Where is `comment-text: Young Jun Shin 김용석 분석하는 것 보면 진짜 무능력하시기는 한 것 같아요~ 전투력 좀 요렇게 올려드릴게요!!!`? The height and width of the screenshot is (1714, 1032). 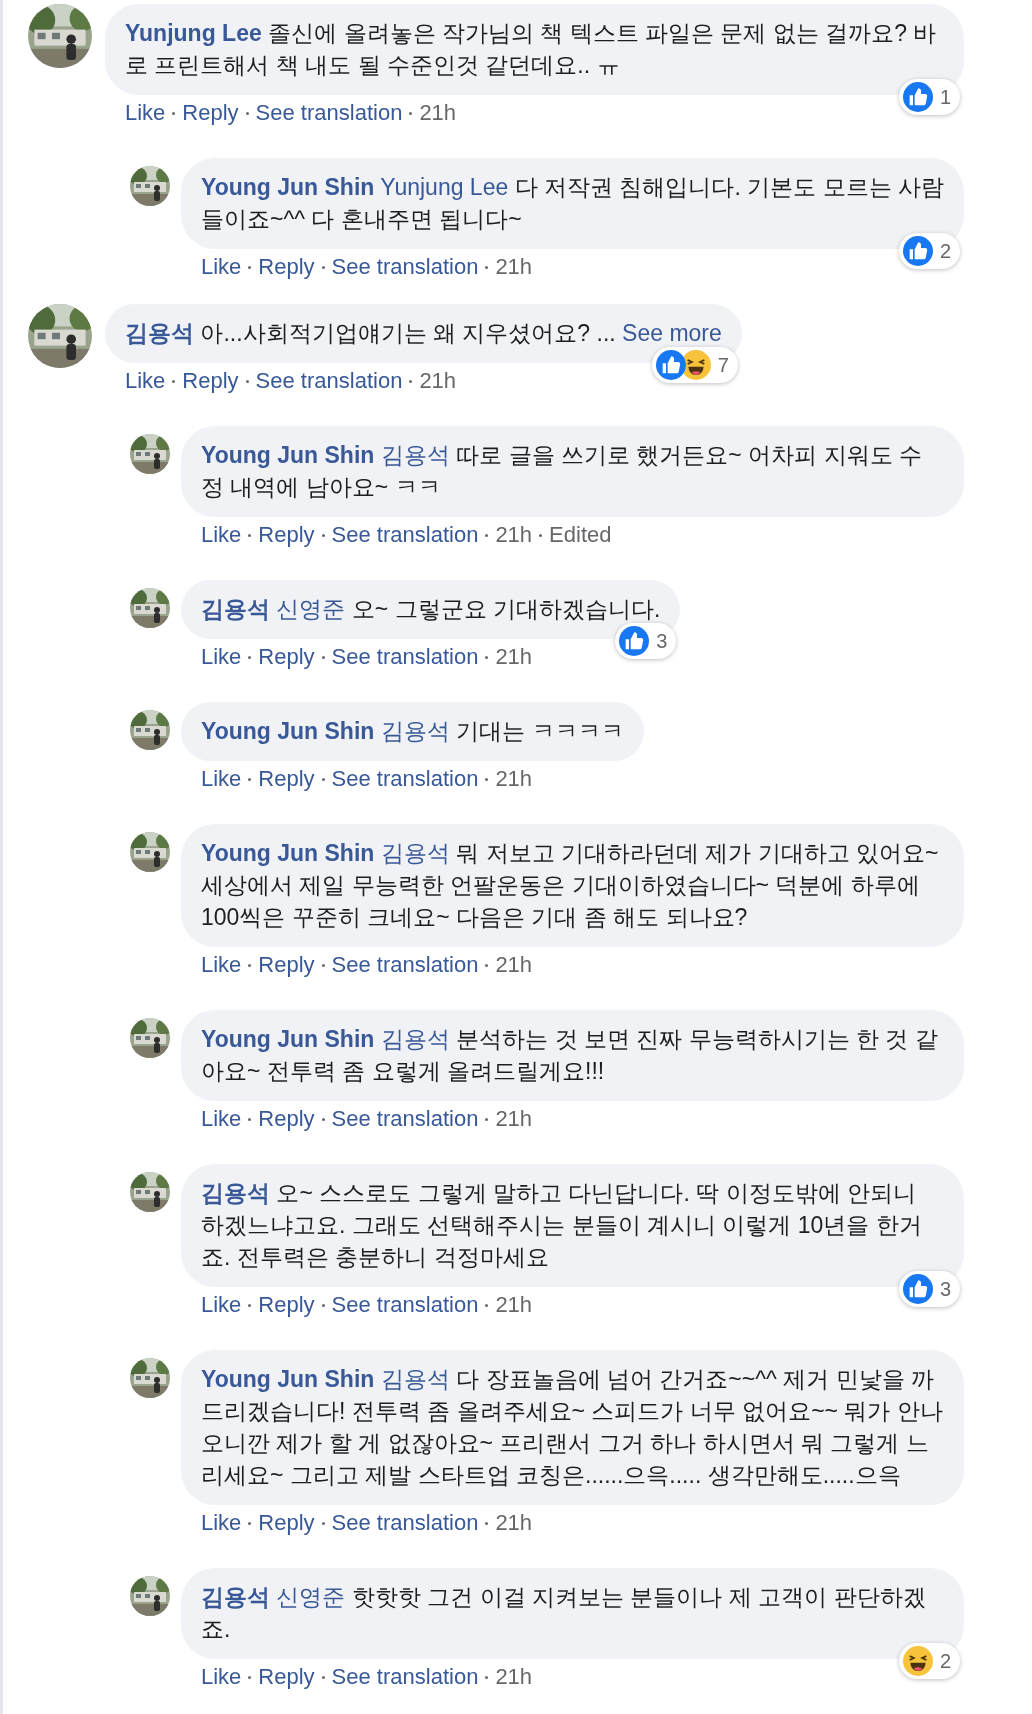
comment-text: Young Jun Shin 김용석 분석하는 것 보면 진짜 무능력하시기는 한 것 같아요~ 전투력 좀 요렇게 올려드릴게요!!! is located at coordinates (570, 1055).